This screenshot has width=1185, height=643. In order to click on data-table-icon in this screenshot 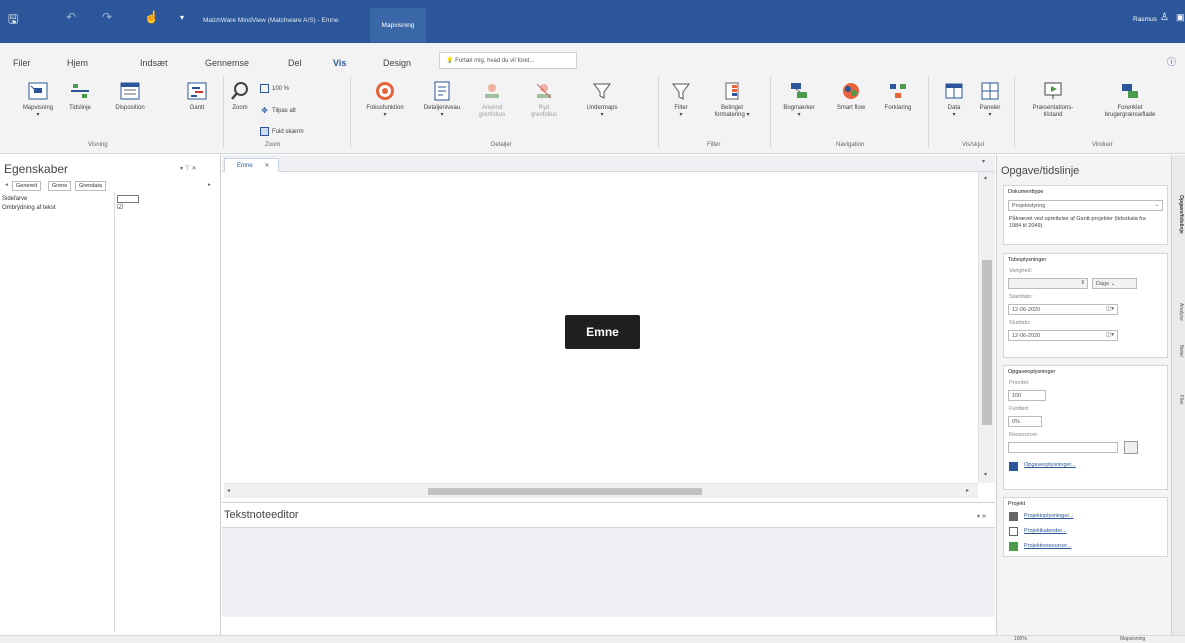, I will do `click(954, 91)`.